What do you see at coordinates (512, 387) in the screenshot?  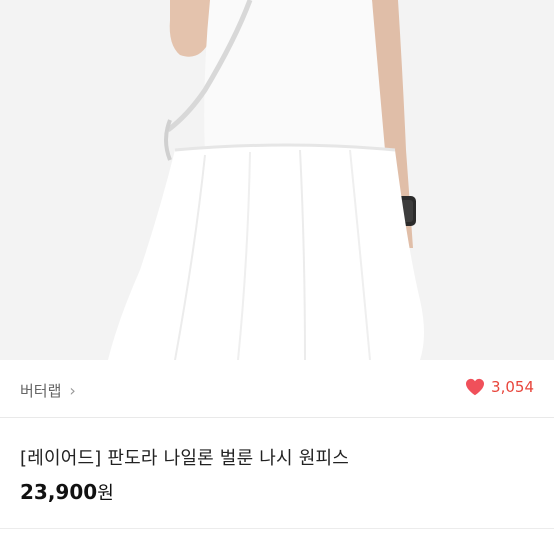 I see `like-count: 3,054` at bounding box center [512, 387].